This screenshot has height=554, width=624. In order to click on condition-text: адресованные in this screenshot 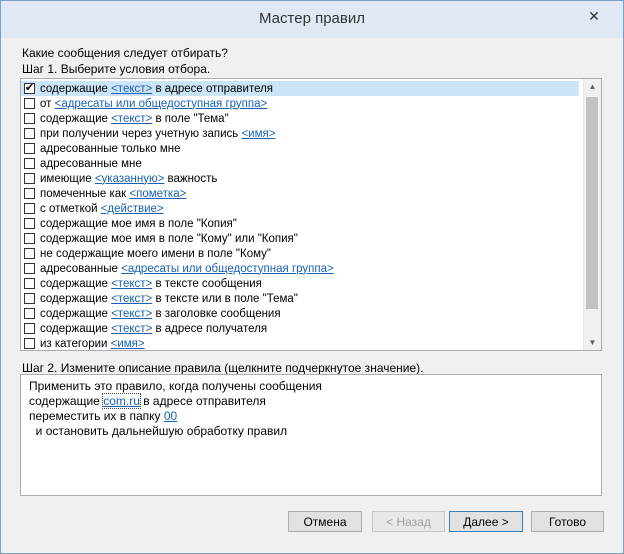, I will do `click(81, 268)`.